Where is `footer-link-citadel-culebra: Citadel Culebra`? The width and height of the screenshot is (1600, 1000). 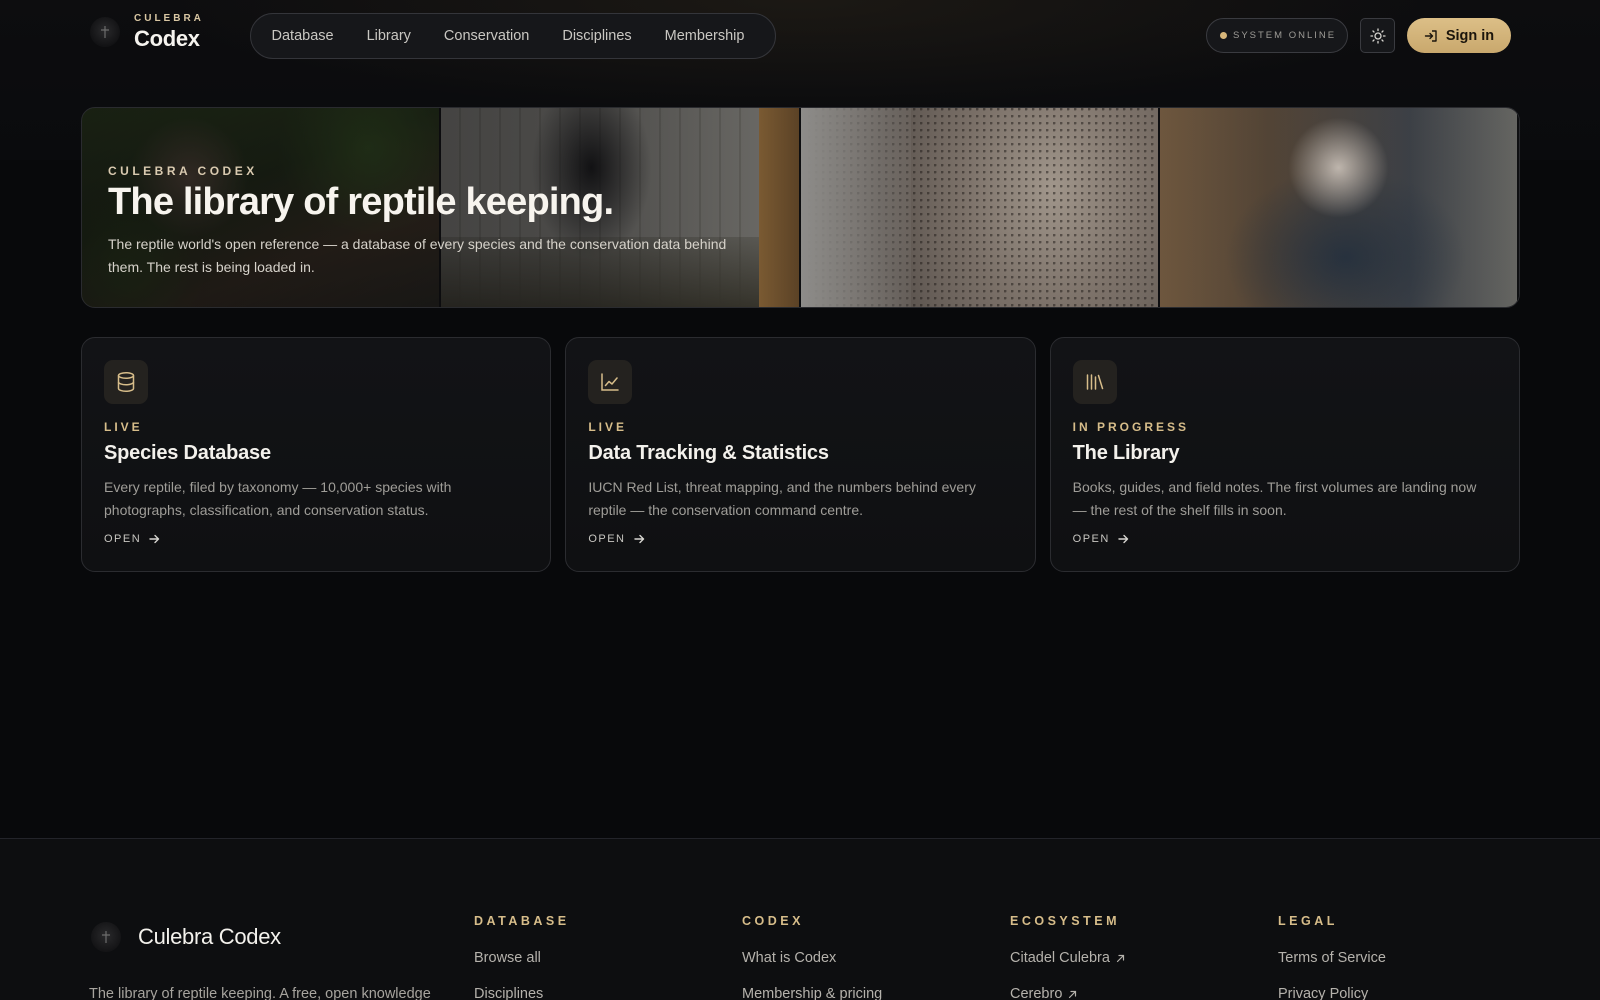 footer-link-citadel-culebra: Citadel Culebra is located at coordinates (1067, 958).